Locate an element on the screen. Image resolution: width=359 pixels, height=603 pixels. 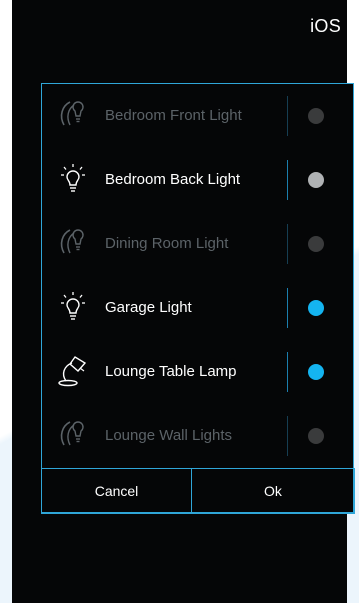
platform-label: iOS is located at coordinates (325, 26).